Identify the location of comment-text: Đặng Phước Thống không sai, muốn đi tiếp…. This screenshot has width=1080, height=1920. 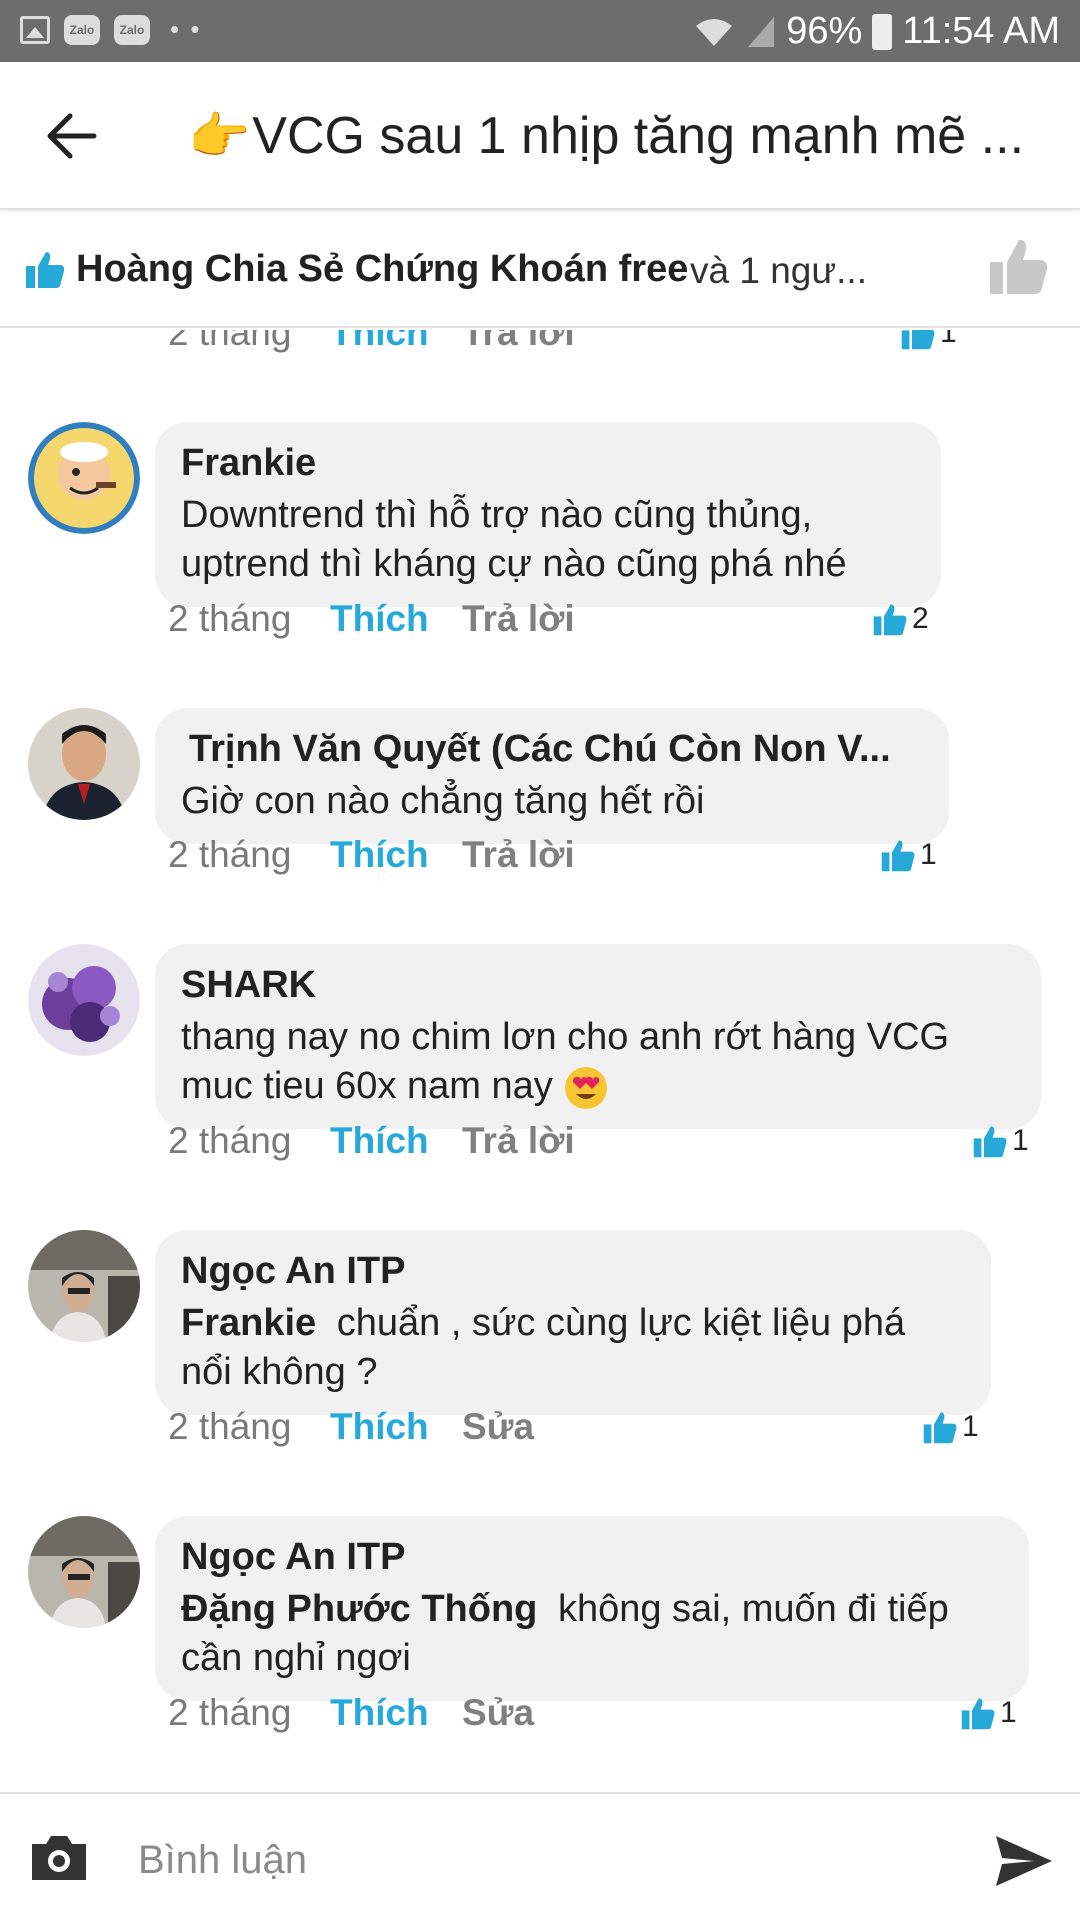
(592, 1634).